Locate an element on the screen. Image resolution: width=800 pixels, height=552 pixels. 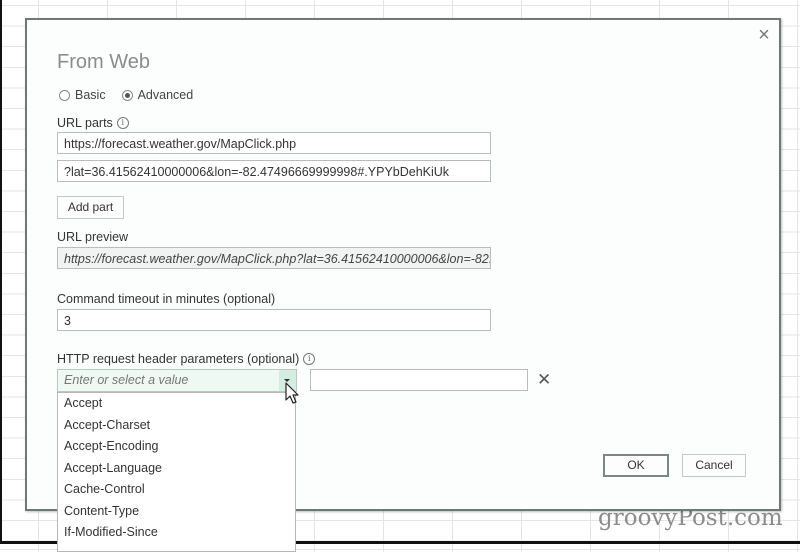
header-name-combobox: Enter or select a value is located at coordinates (177, 380).